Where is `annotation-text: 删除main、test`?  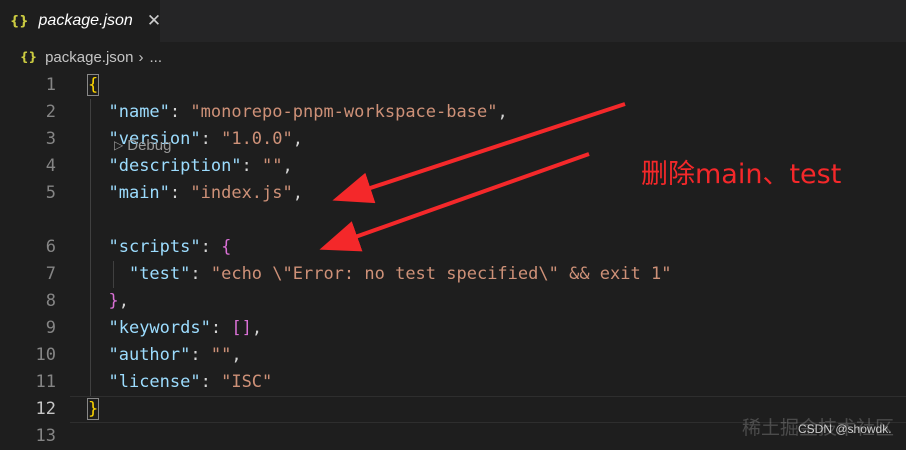
annotation-text: 删除main、test is located at coordinates (741, 174).